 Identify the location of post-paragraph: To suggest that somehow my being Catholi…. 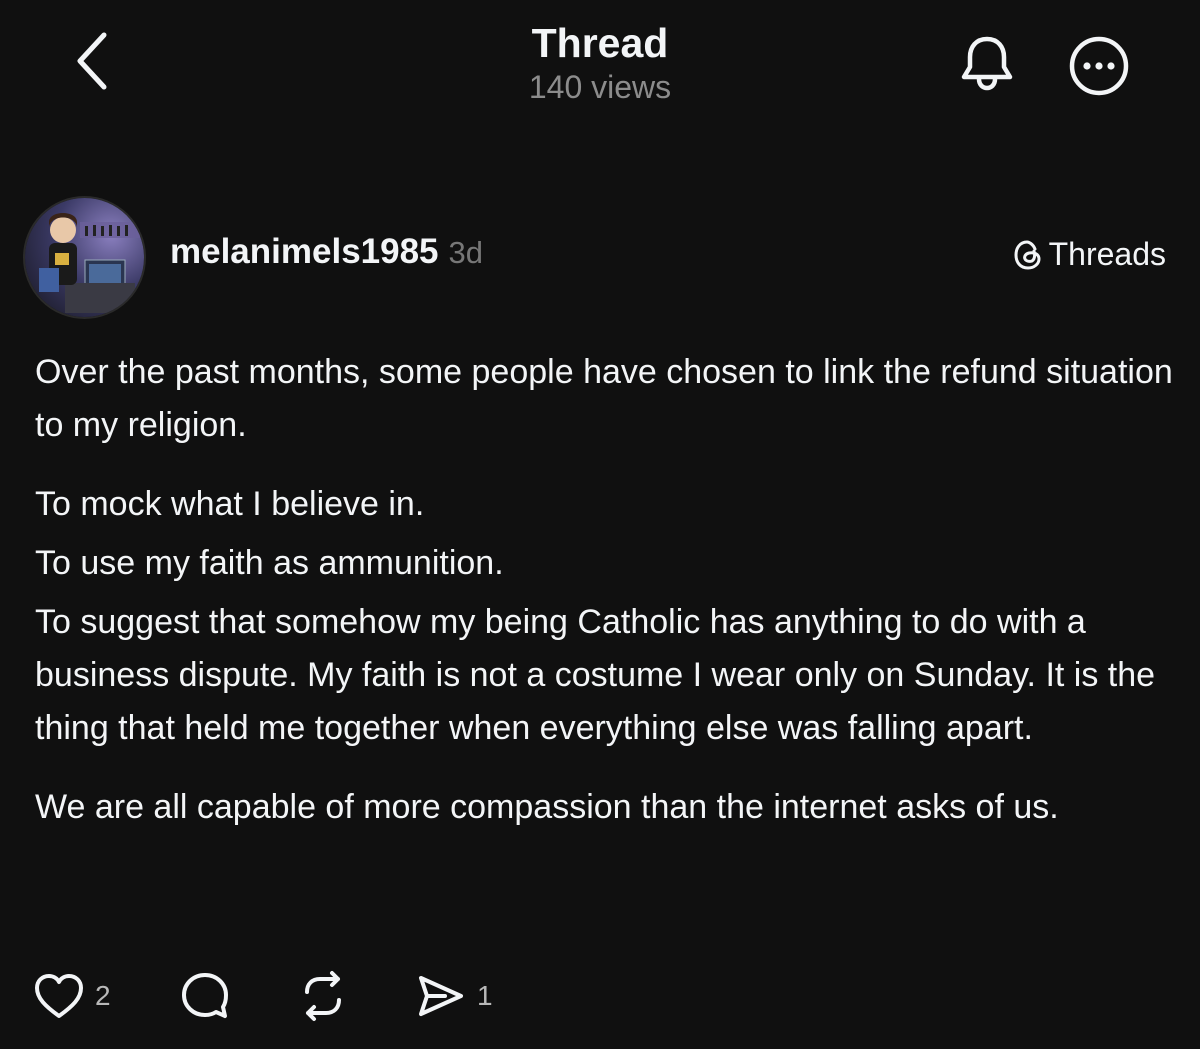
(595, 675).